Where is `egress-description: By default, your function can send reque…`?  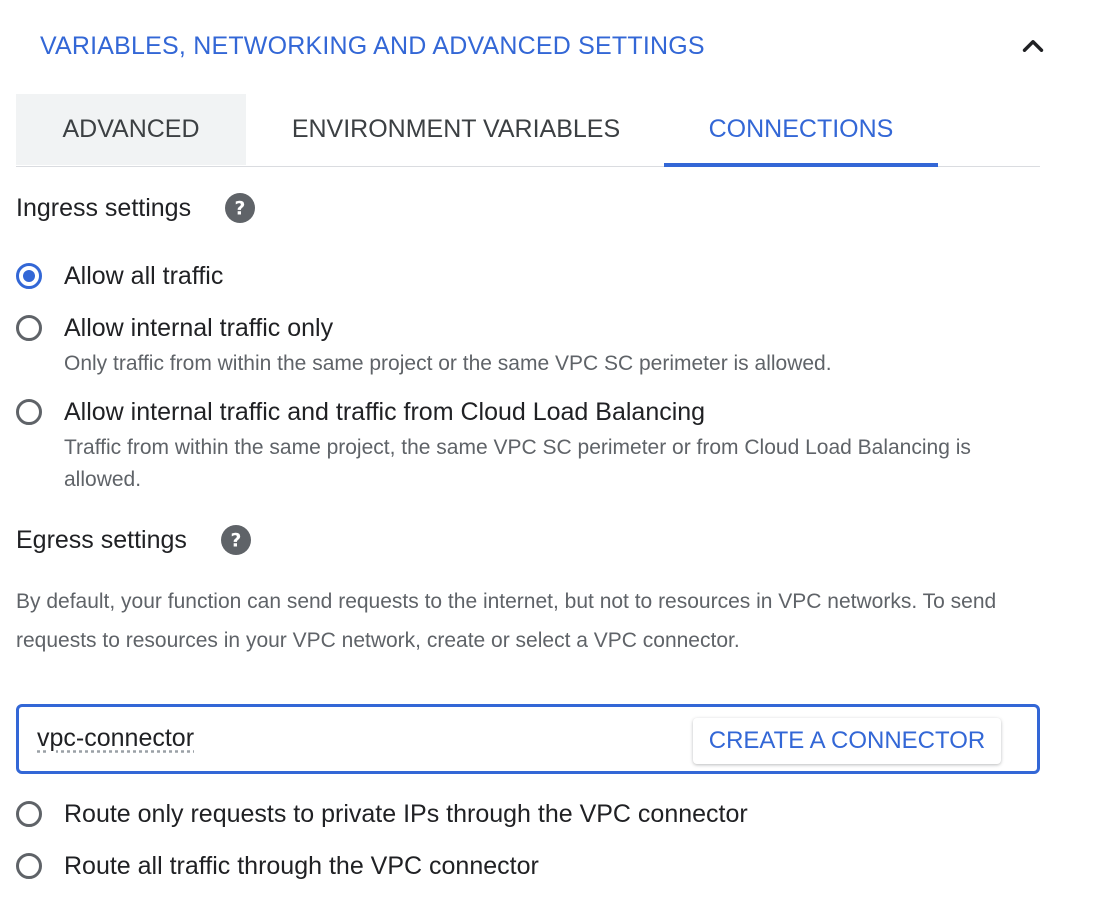 egress-description: By default, your function can send reque… is located at coordinates (506, 621).